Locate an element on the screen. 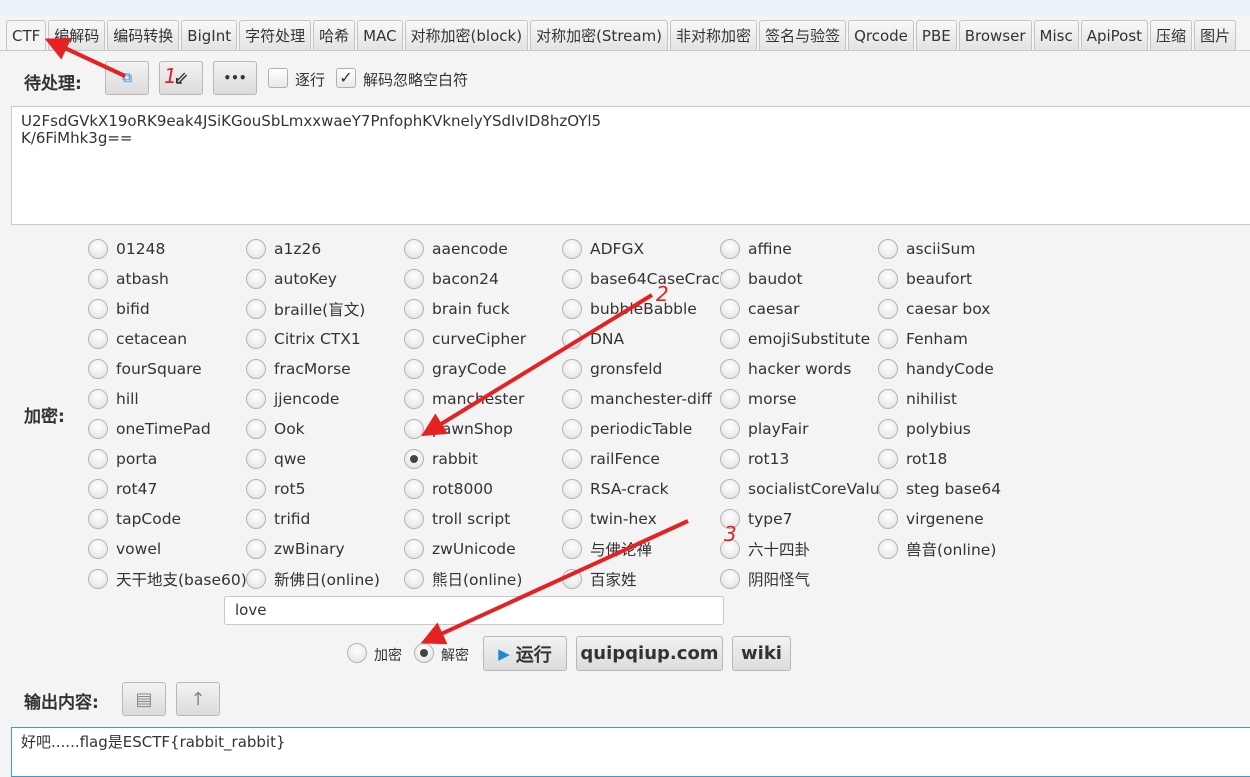 The image size is (1250, 777). algorithm-option: morse is located at coordinates (799, 399).